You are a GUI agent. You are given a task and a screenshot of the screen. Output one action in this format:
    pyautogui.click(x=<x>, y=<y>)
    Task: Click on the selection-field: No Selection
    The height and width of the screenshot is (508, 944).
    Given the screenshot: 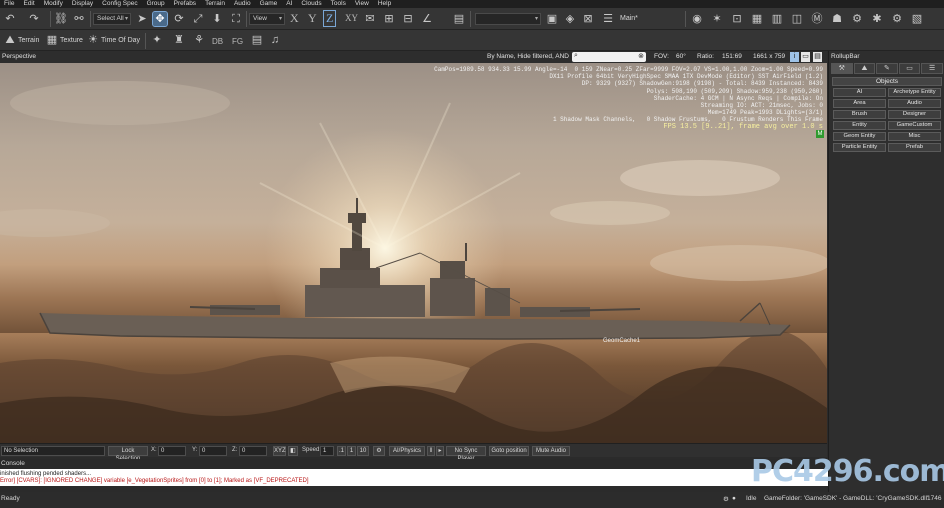 What is the action you would take?
    pyautogui.click(x=53, y=451)
    